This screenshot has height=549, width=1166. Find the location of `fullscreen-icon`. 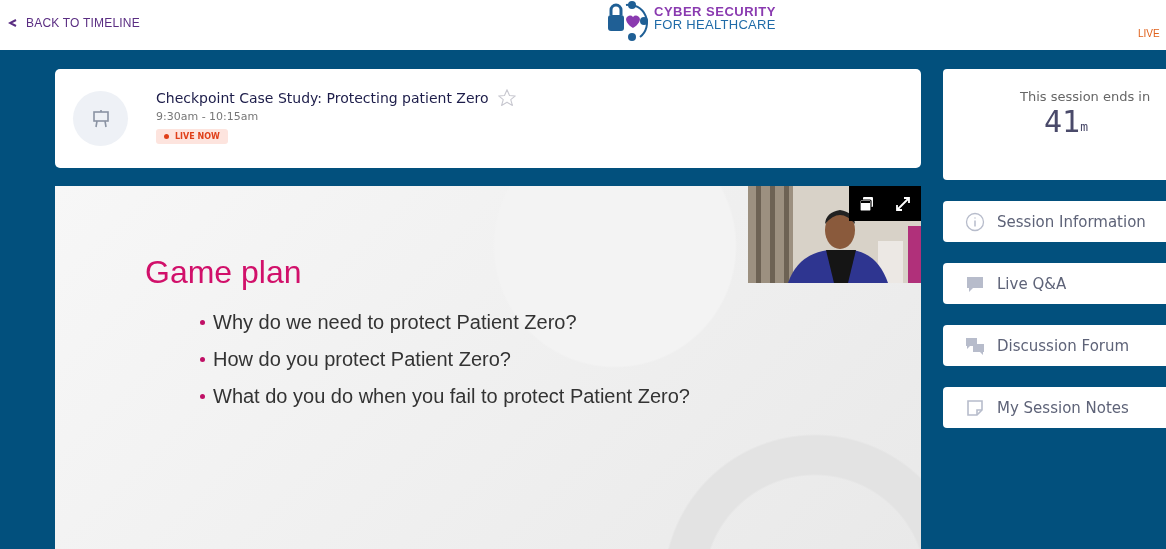

fullscreen-icon is located at coordinates (903, 203).